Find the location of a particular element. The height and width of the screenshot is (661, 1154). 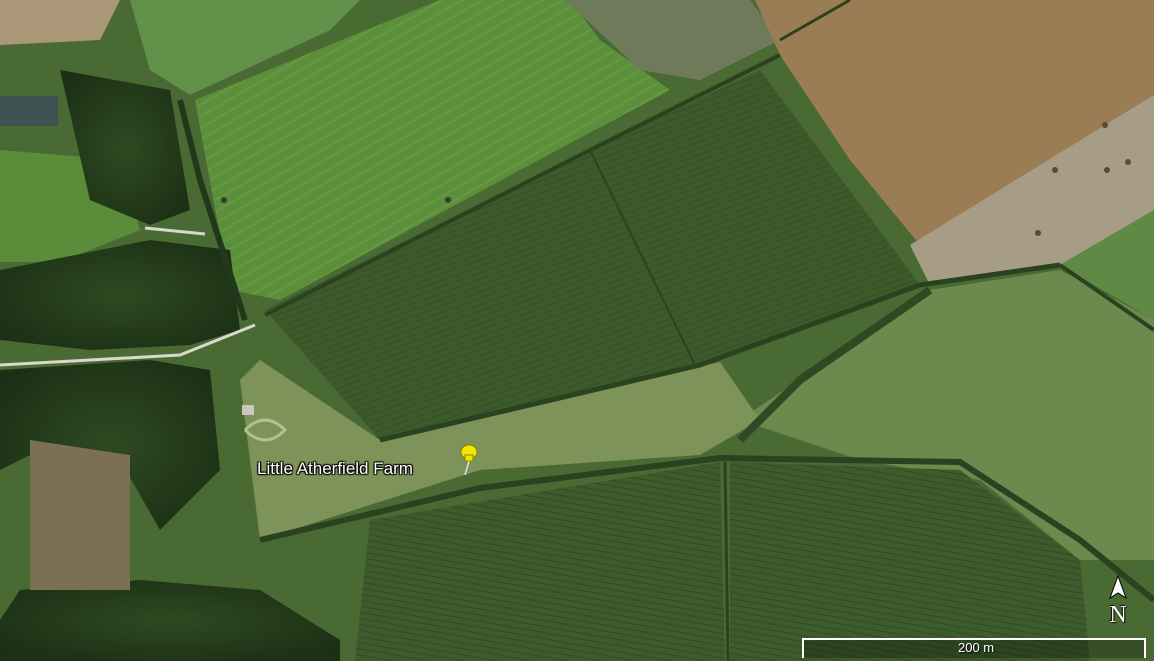

farm-building is located at coordinates (248, 410).